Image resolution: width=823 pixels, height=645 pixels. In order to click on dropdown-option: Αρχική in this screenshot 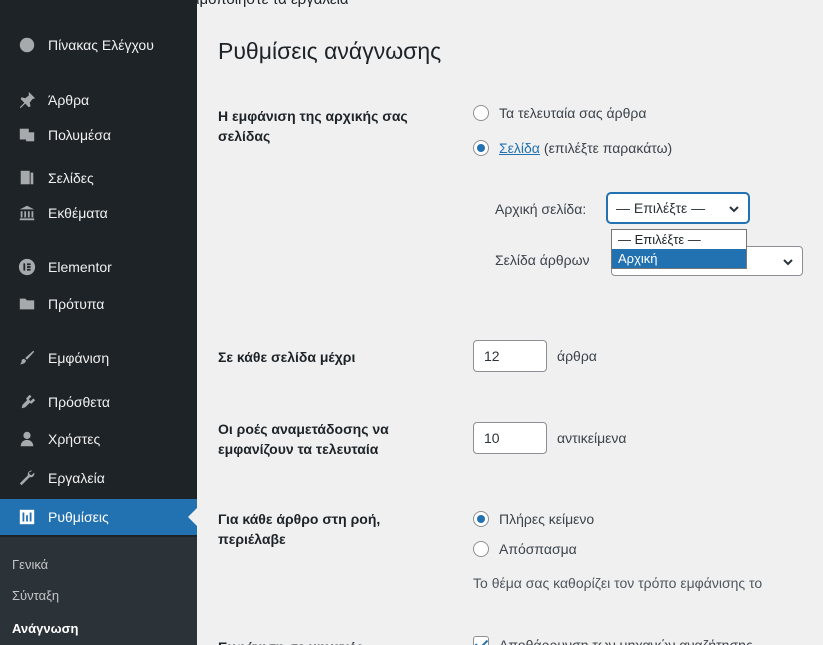, I will do `click(679, 258)`.